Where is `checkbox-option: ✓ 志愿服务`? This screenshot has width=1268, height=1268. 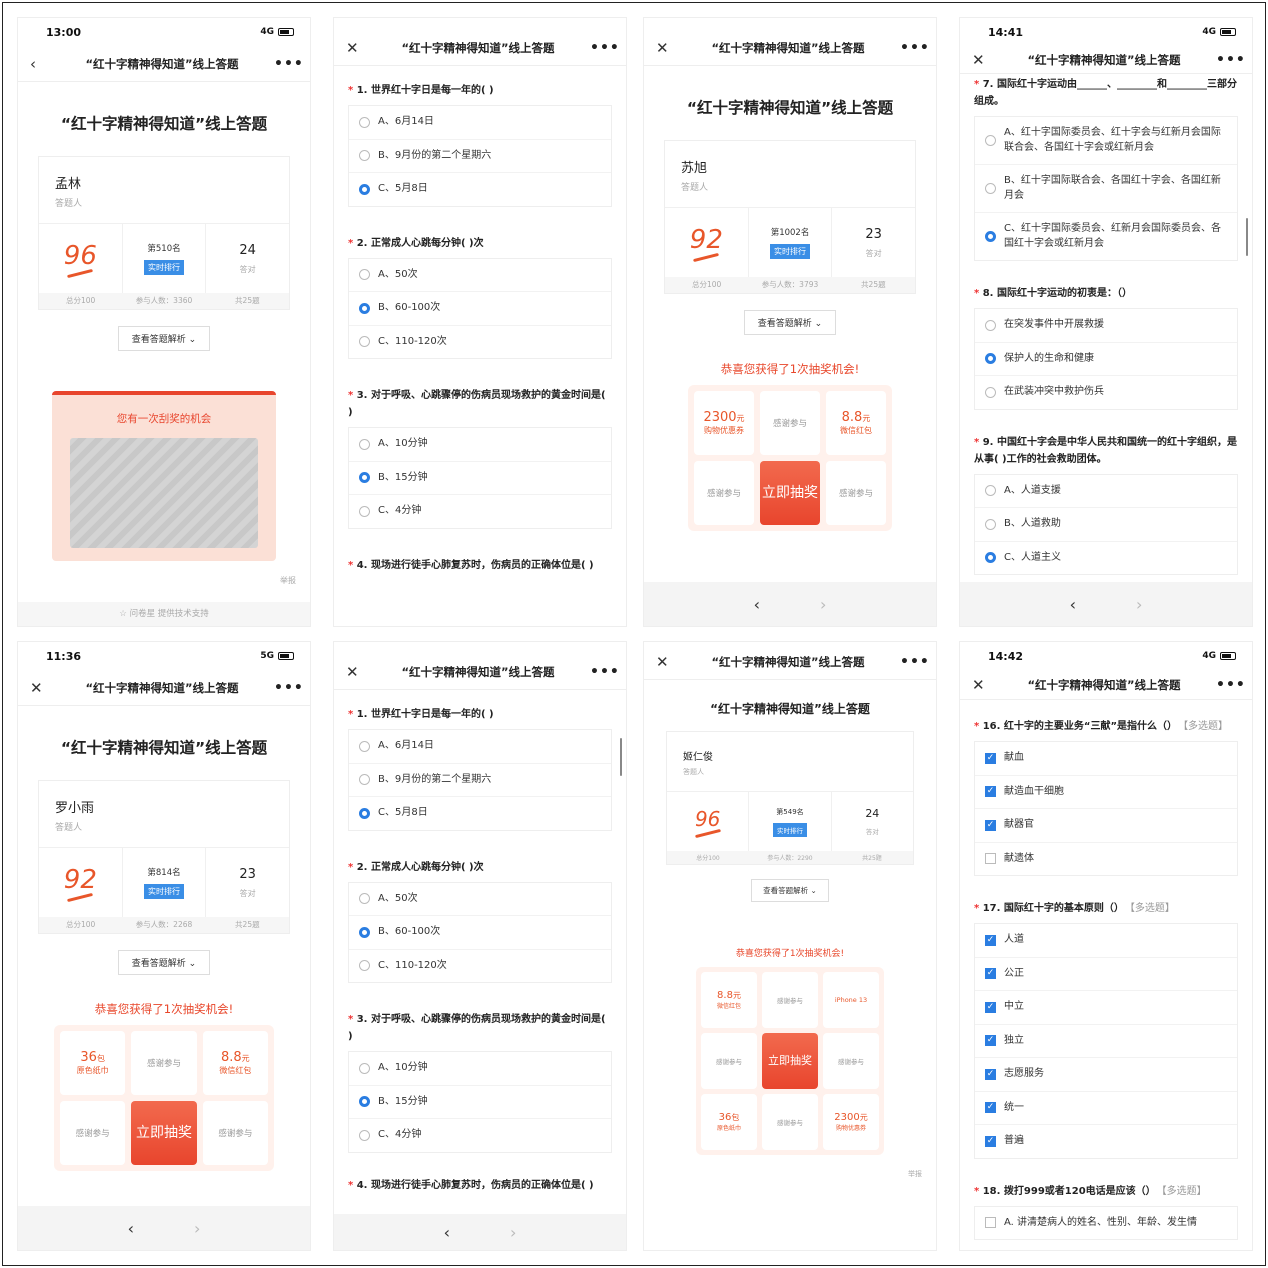 checkbox-option: ✓ 志愿服务 is located at coordinates (1106, 1075).